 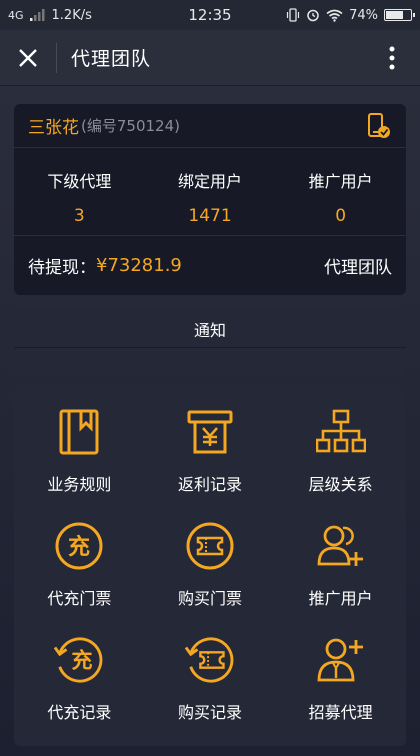 I want to click on battery-icon, so click(x=399, y=15).